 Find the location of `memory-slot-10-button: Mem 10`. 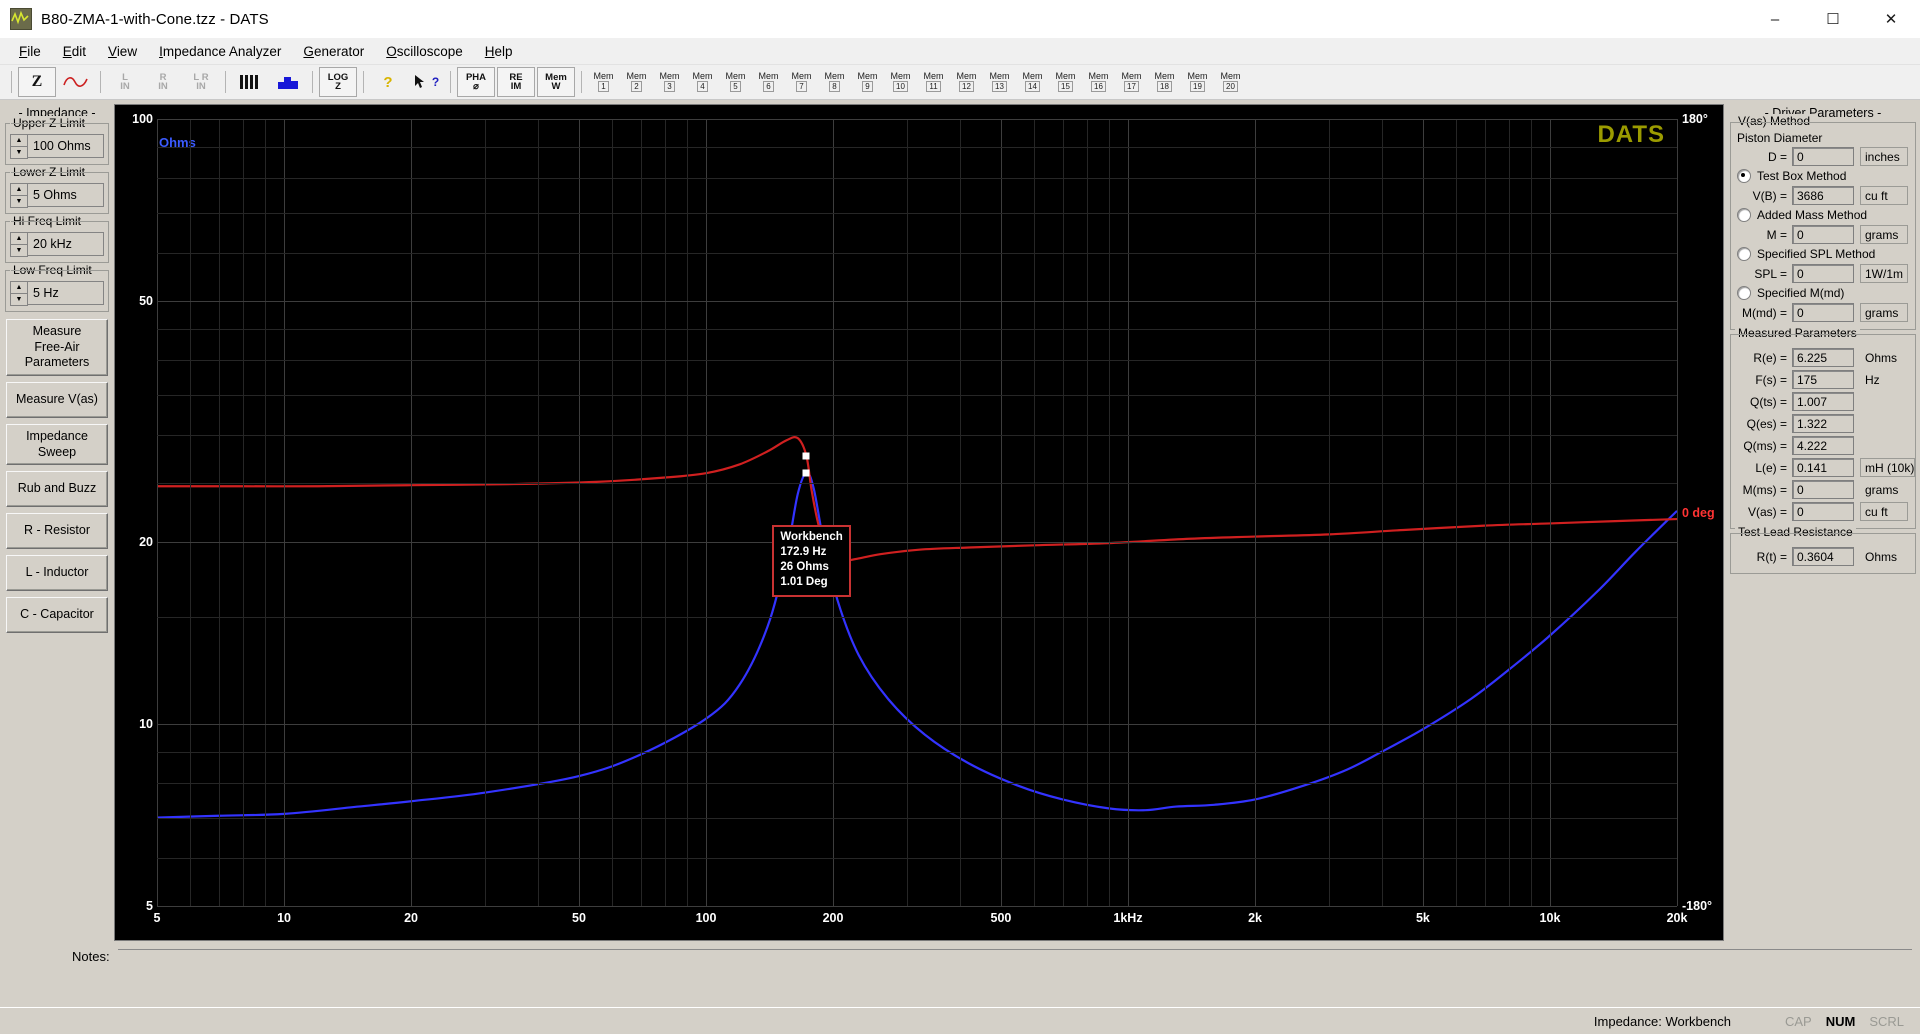

memory-slot-10-button: Mem 10 is located at coordinates (900, 82).